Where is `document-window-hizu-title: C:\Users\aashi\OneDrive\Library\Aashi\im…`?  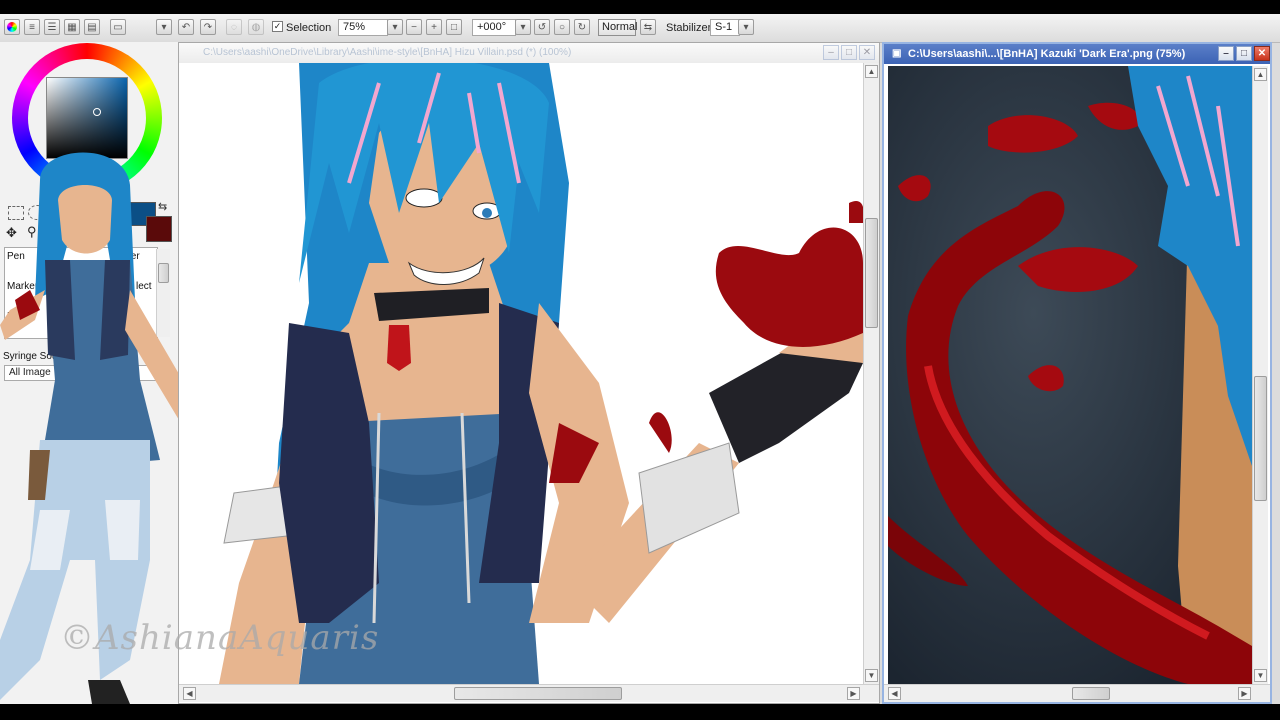
document-window-hizu-title: C:\Users\aashi\OneDrive\Library\Aashi\im… is located at coordinates (387, 52).